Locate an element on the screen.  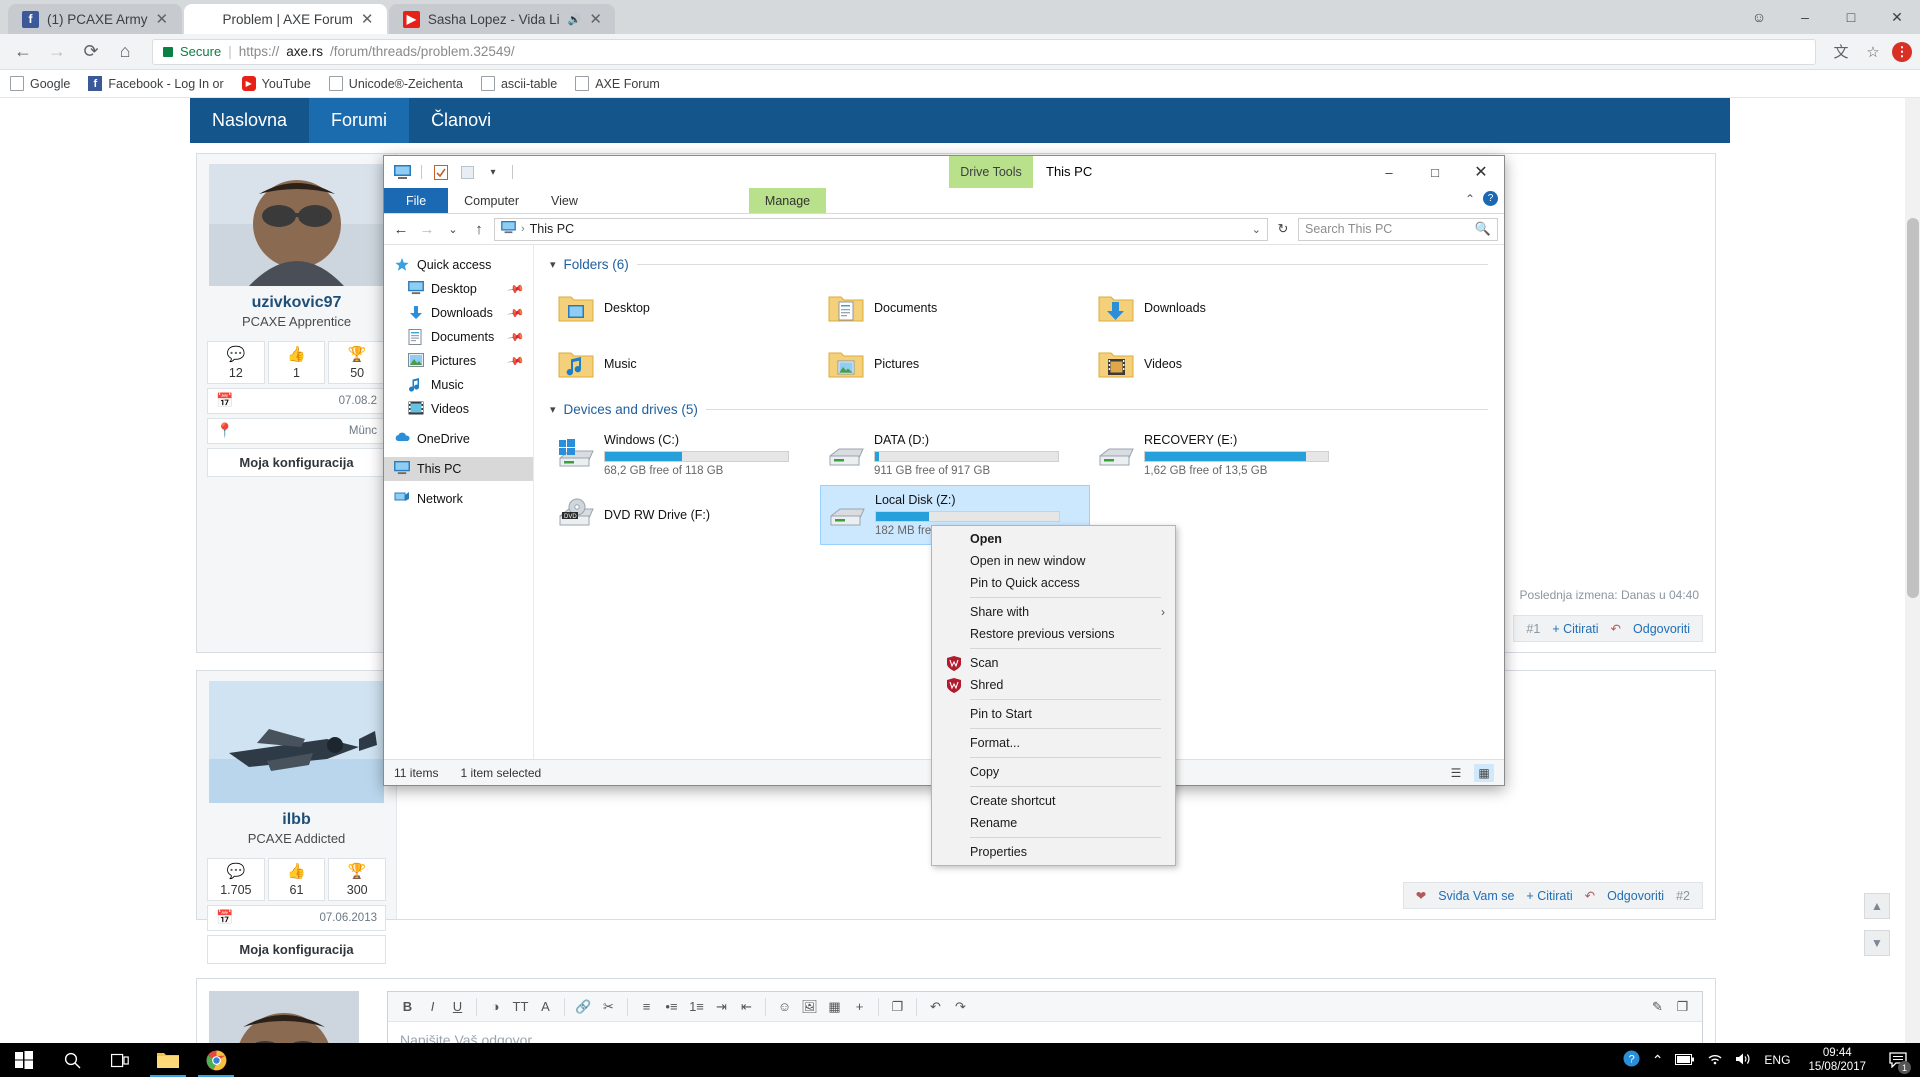
page-scrollbar is located at coordinates (1912, 570).